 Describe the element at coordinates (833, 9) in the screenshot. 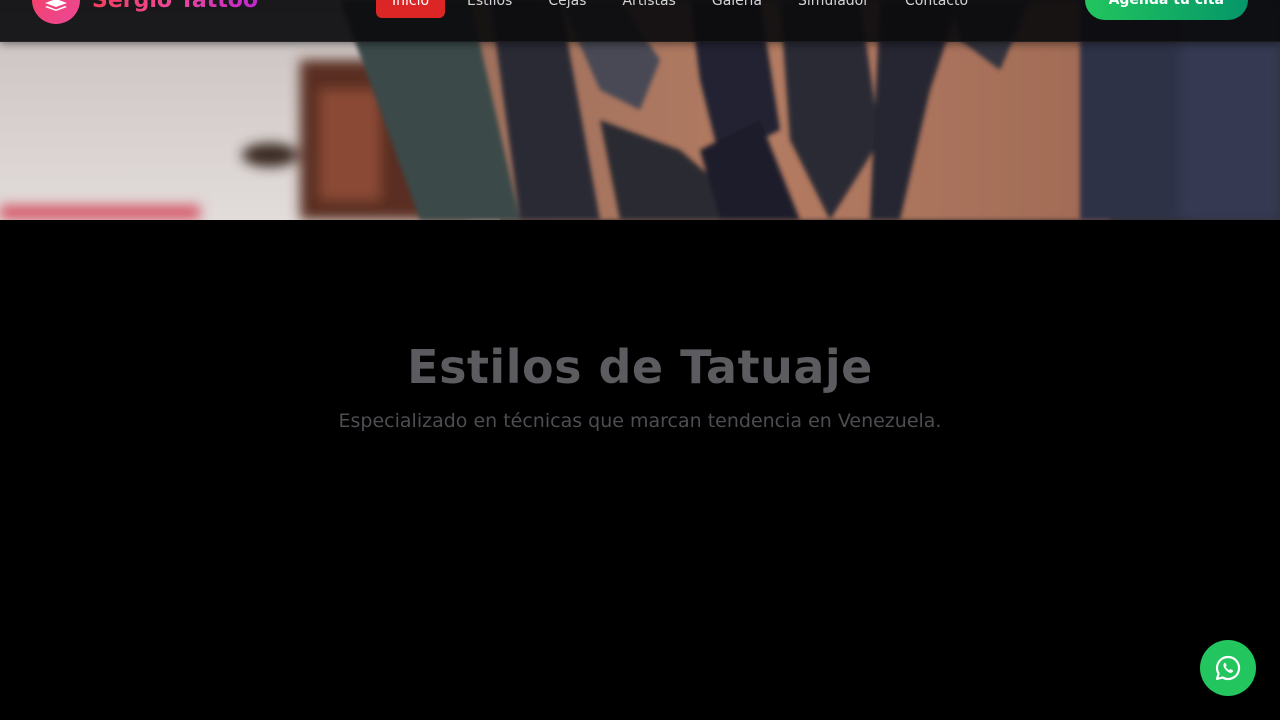

I see `nav-item-simulador: Simulador` at that location.